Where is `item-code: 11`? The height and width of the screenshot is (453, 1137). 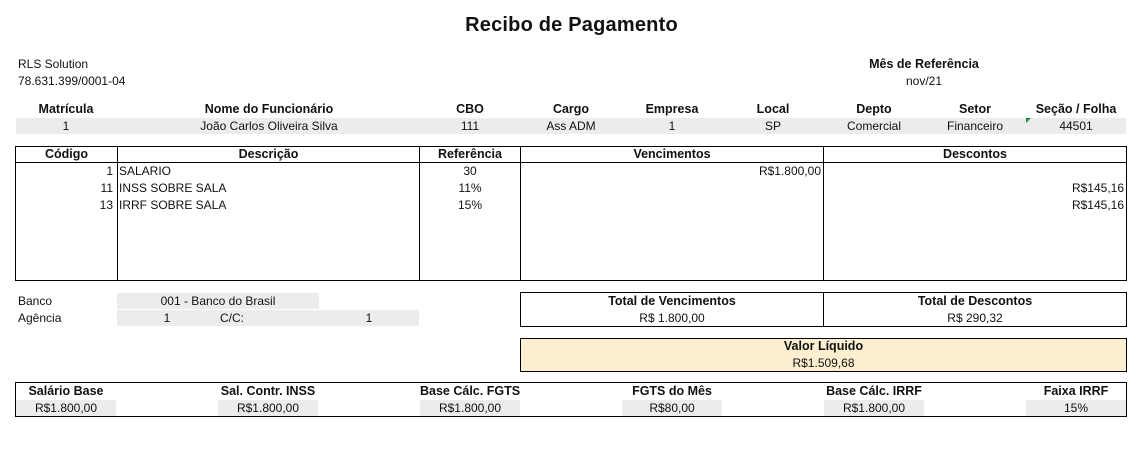 item-code: 11 is located at coordinates (106, 188).